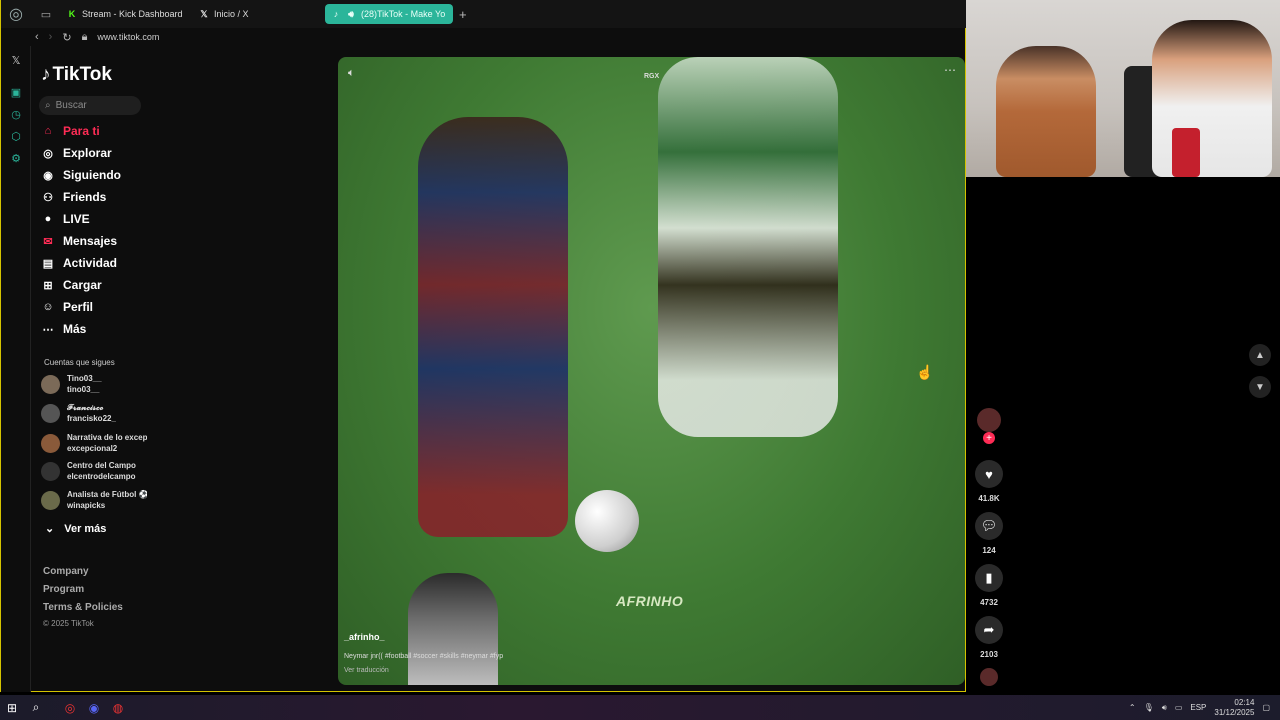 The width and height of the screenshot is (1280, 720). I want to click on nav-explorar: ◎ Explorar, so click(76, 153).